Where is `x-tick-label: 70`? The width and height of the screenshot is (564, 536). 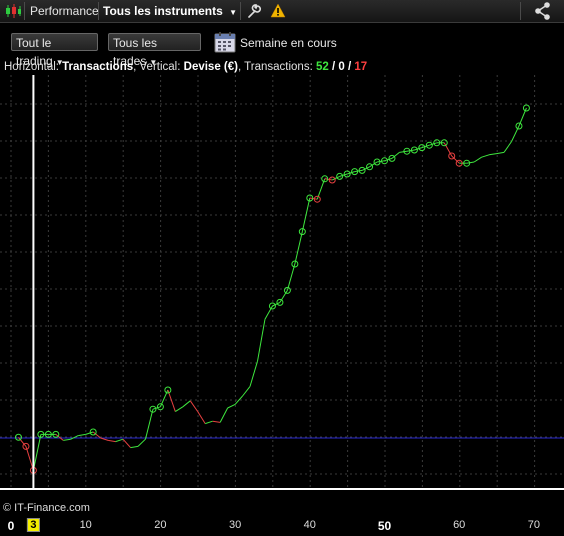
x-tick-label: 70 is located at coordinates (534, 525).